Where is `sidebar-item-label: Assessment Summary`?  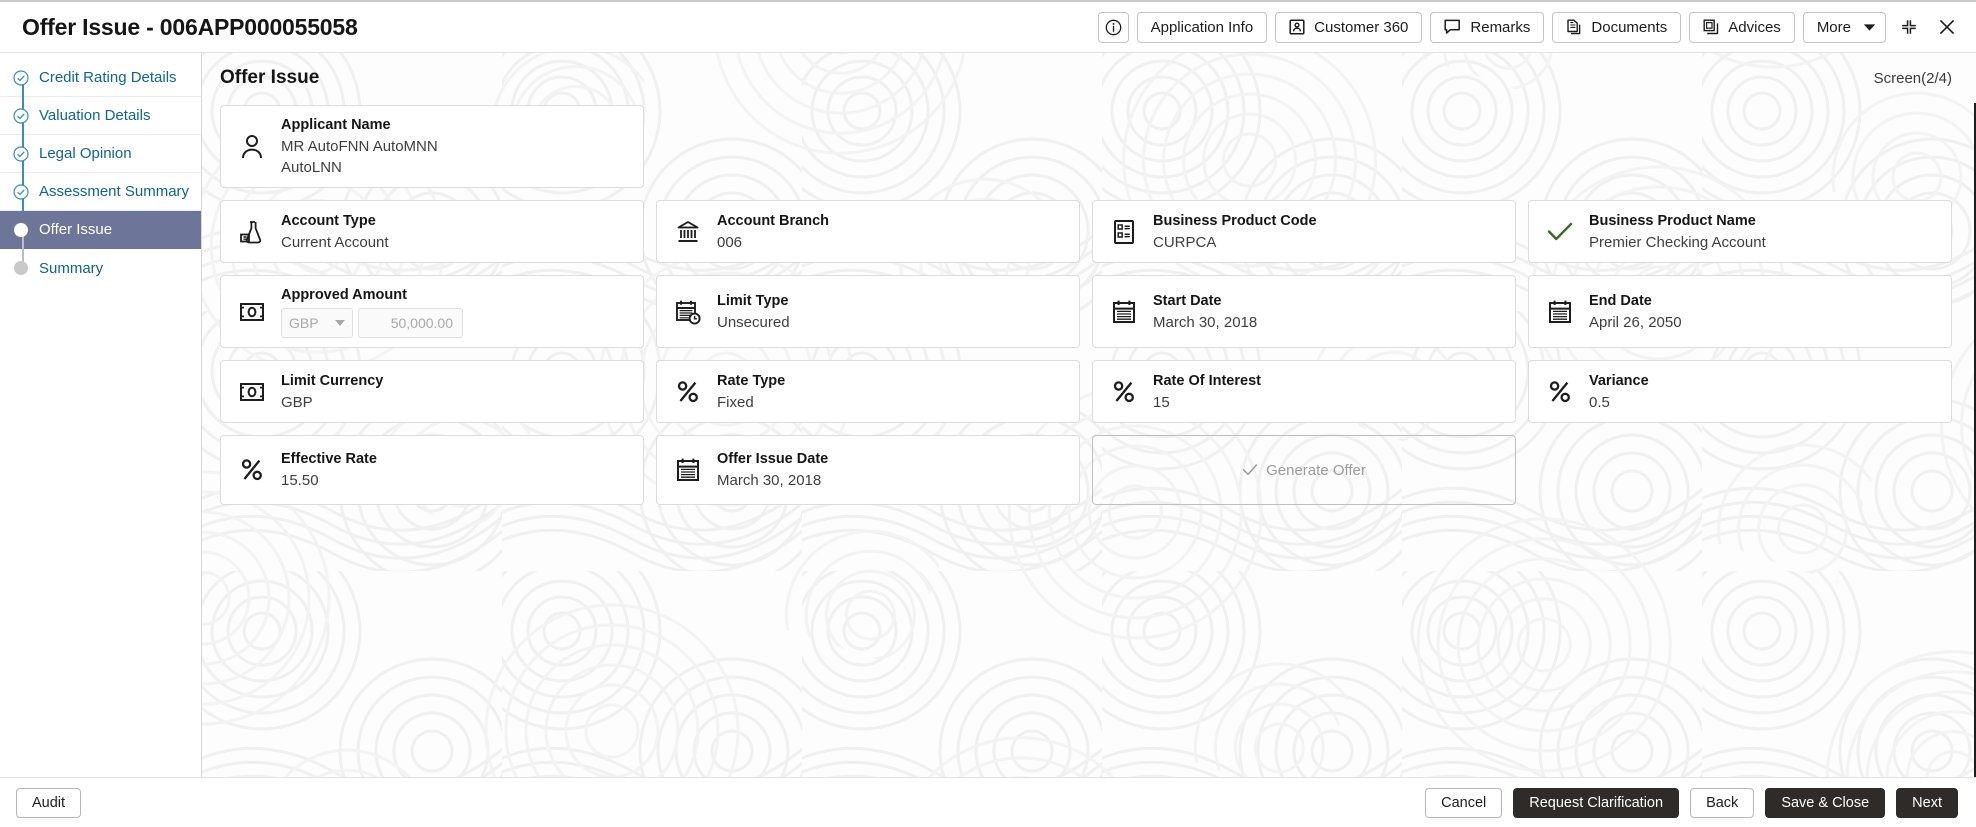 sidebar-item-label: Assessment Summary is located at coordinates (114, 191).